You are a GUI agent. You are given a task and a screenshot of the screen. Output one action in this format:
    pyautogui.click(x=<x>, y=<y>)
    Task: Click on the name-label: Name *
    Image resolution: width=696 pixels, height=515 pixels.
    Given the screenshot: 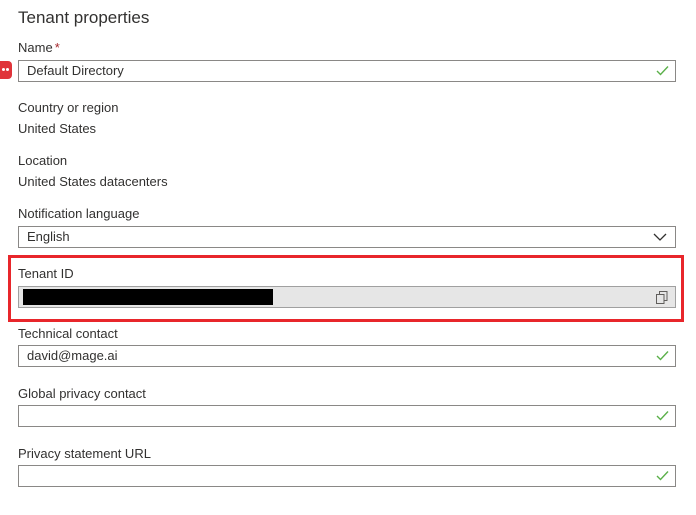 What is the action you would take?
    pyautogui.click(x=39, y=47)
    